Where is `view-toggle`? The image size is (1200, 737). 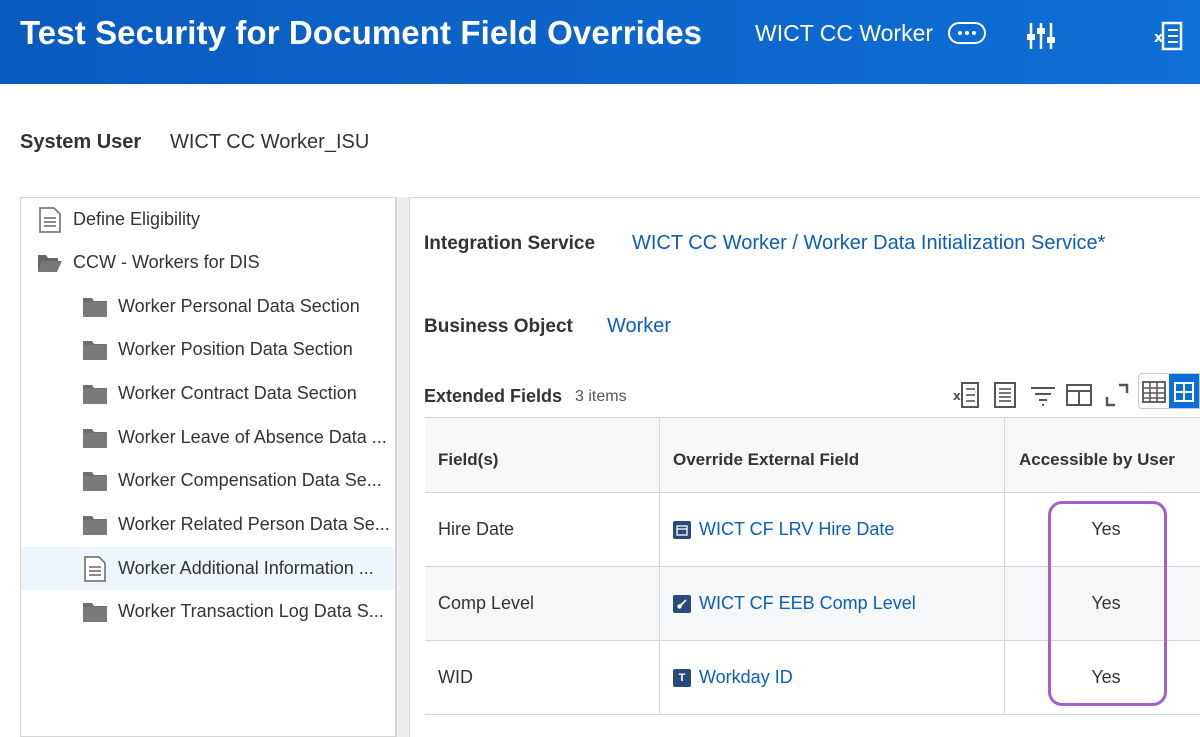
view-toggle is located at coordinates (1169, 391).